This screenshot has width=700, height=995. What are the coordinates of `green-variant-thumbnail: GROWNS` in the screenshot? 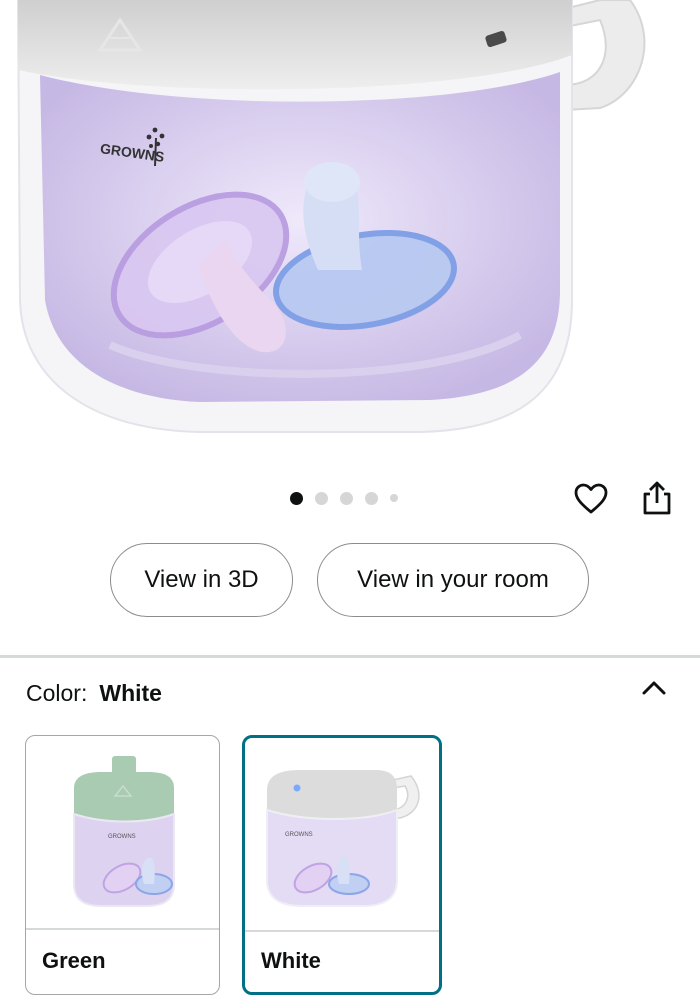 It's located at (124, 831).